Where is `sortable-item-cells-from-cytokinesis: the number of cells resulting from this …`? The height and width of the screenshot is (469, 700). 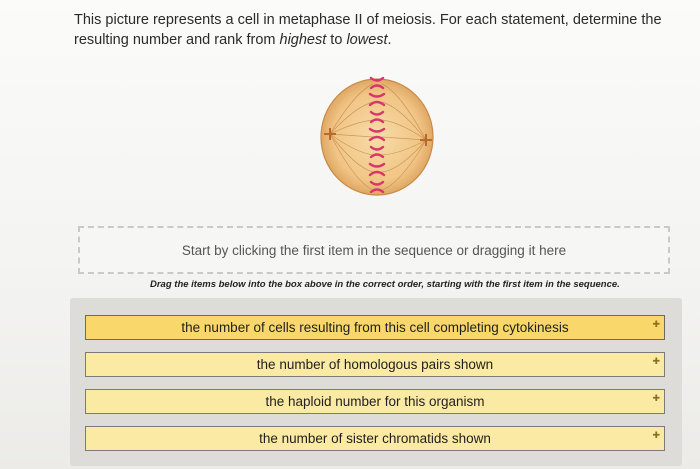 sortable-item-cells-from-cytokinesis: the number of cells resulting from this … is located at coordinates (375, 327).